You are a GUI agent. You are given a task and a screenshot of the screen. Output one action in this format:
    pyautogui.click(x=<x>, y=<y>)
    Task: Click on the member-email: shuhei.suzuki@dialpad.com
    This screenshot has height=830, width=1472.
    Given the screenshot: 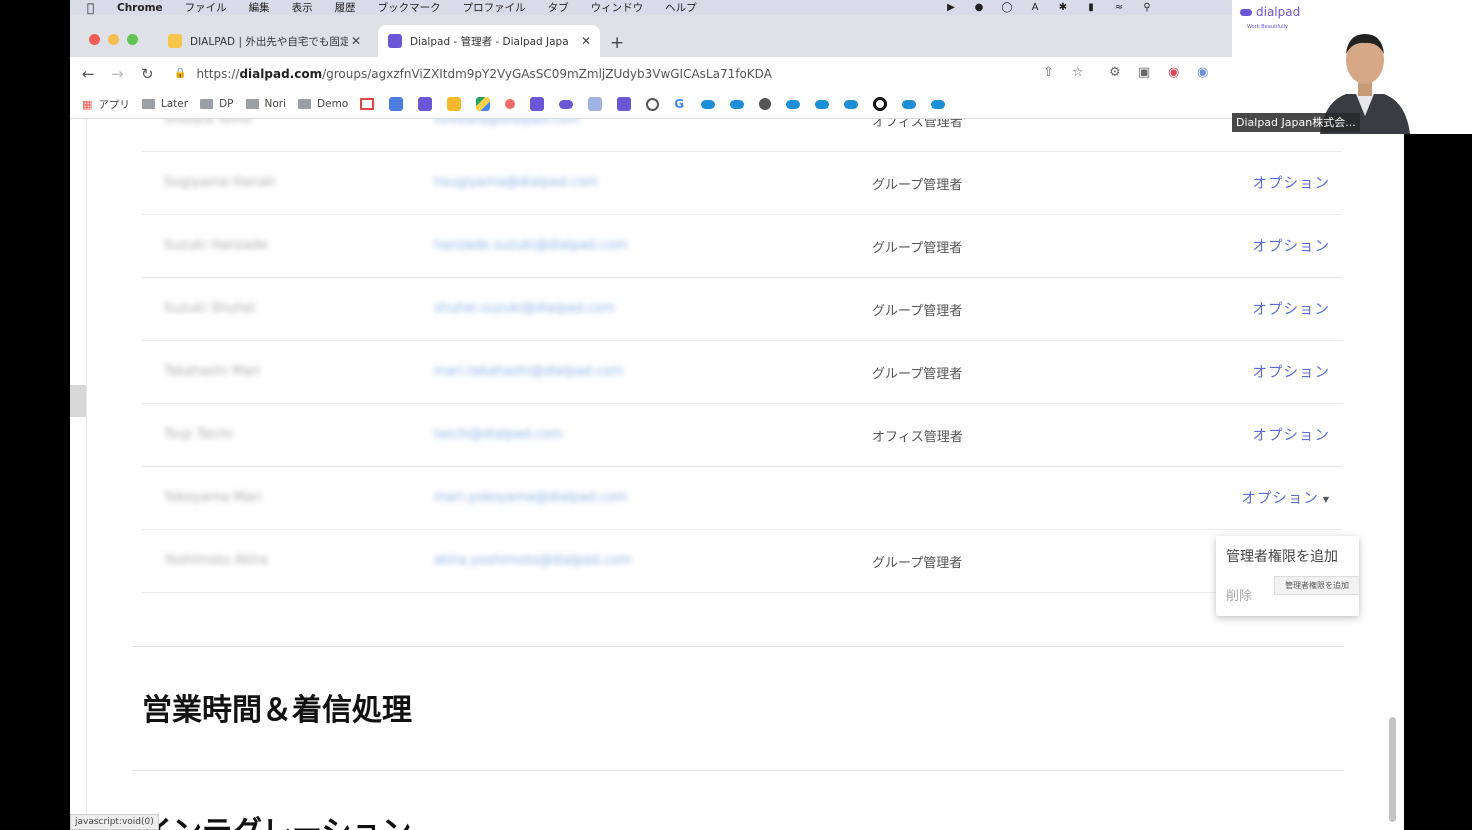 What is the action you would take?
    pyautogui.click(x=524, y=308)
    